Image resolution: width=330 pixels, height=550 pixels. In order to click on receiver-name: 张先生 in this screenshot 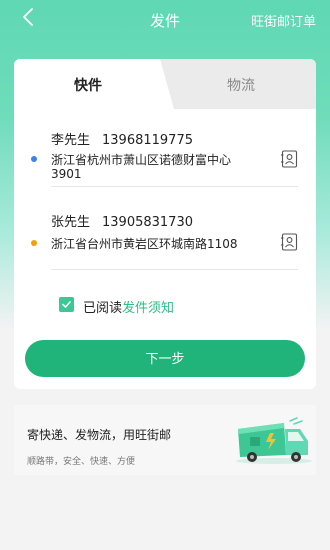, I will do `click(71, 222)`.